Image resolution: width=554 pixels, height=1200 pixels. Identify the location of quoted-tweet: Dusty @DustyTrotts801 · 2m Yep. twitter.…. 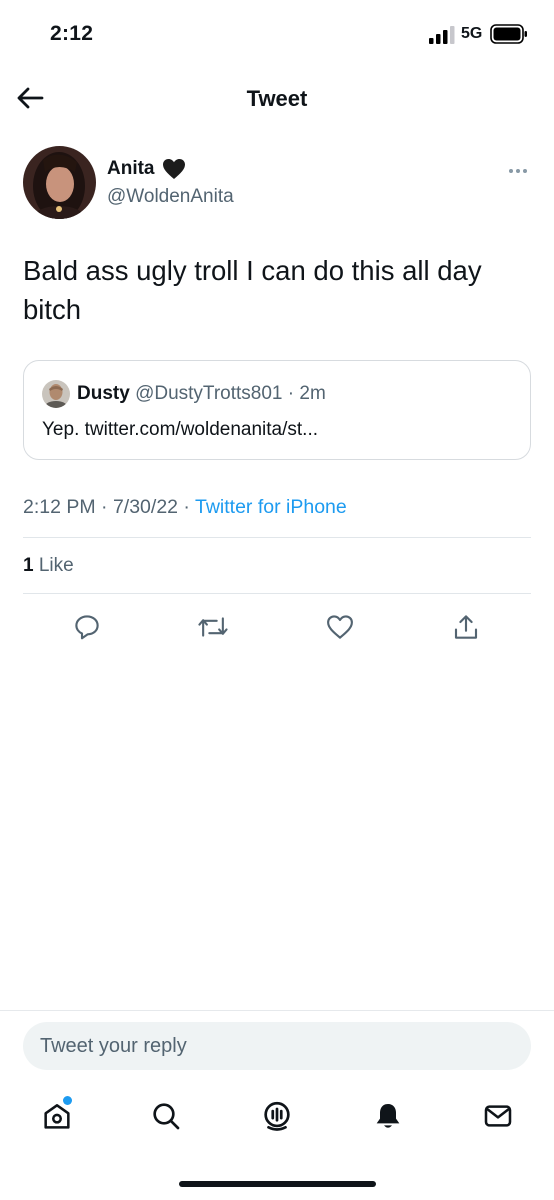
(277, 410).